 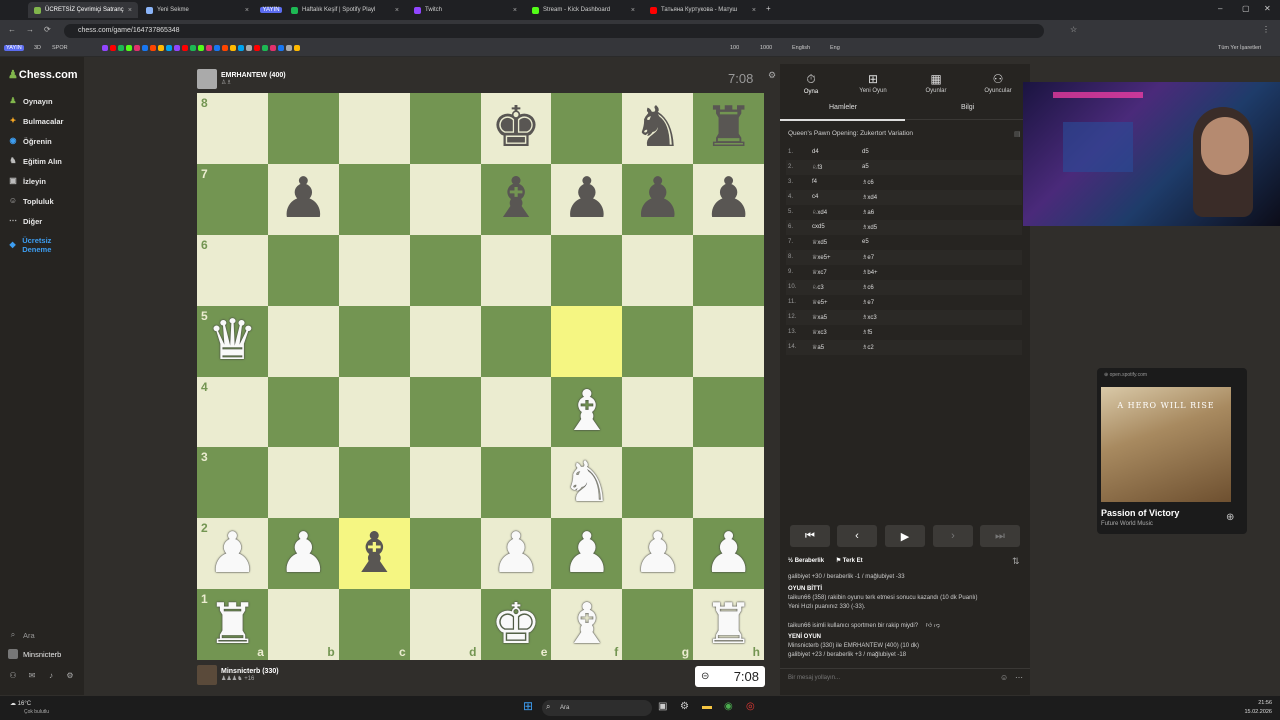 What do you see at coordinates (345, 10) in the screenshot?
I see `tab-spotify: Haftalık Keşif | Spotify Playl ×` at bounding box center [345, 10].